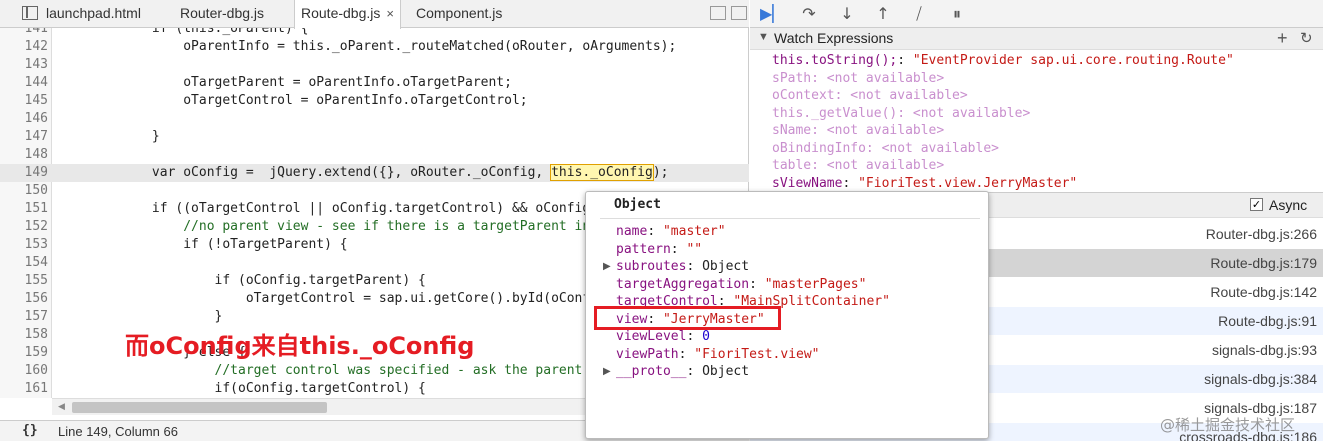  What do you see at coordinates (924, 183) in the screenshot?
I see `watch-expression: sViewName: "FioriTest.view.JerryMaster"` at bounding box center [924, 183].